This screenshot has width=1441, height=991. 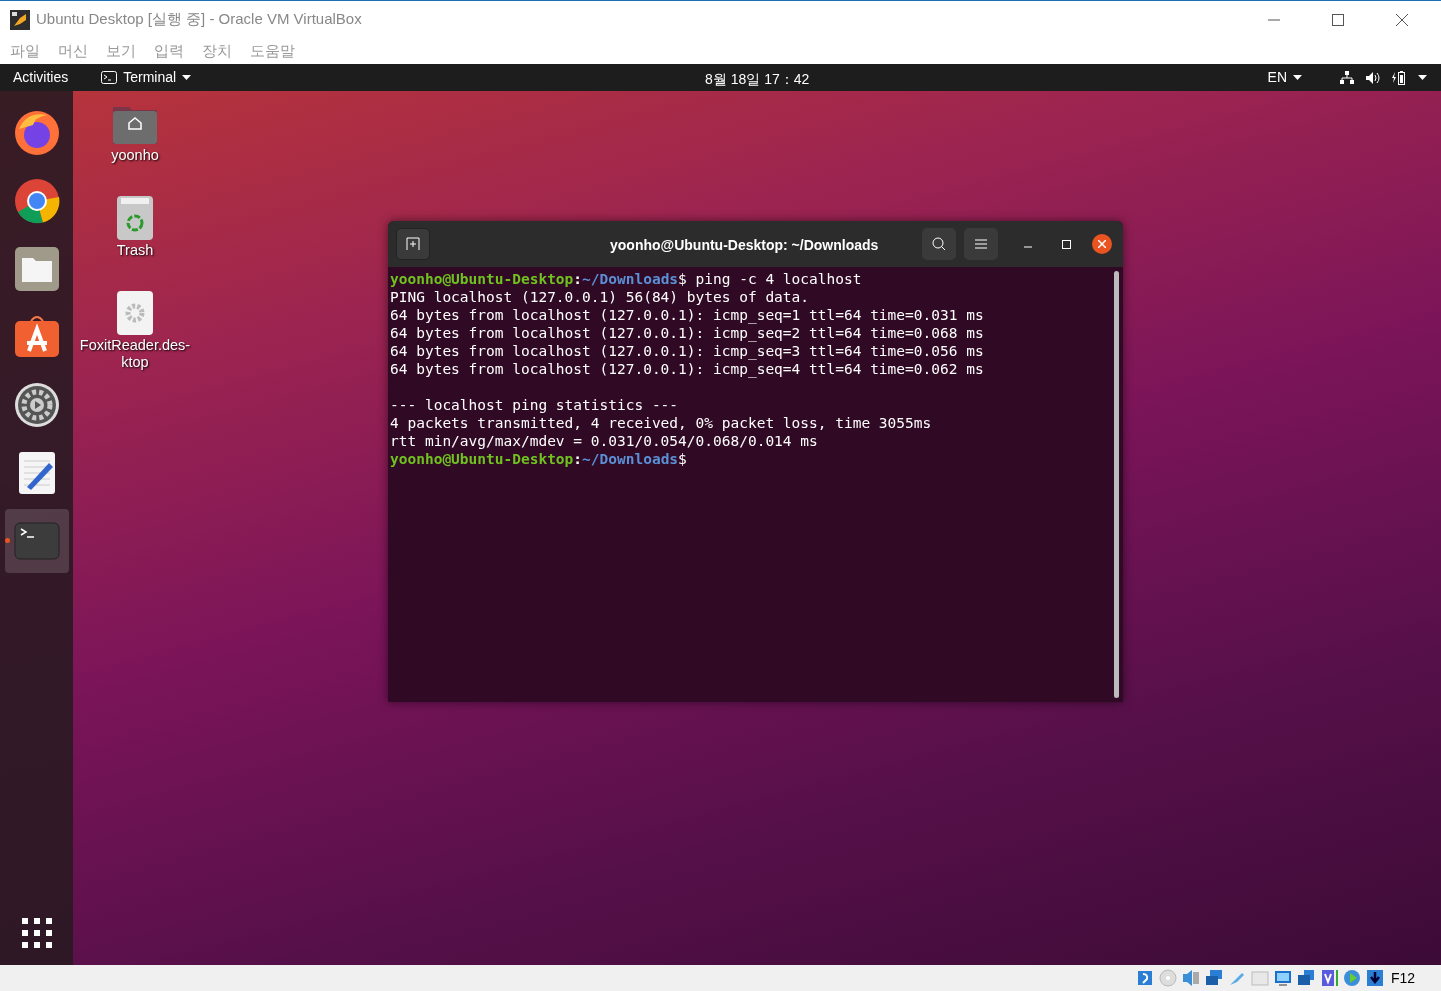 I want to click on desktop-icon-label: FoxitReader.des- ktop, so click(x=135, y=354).